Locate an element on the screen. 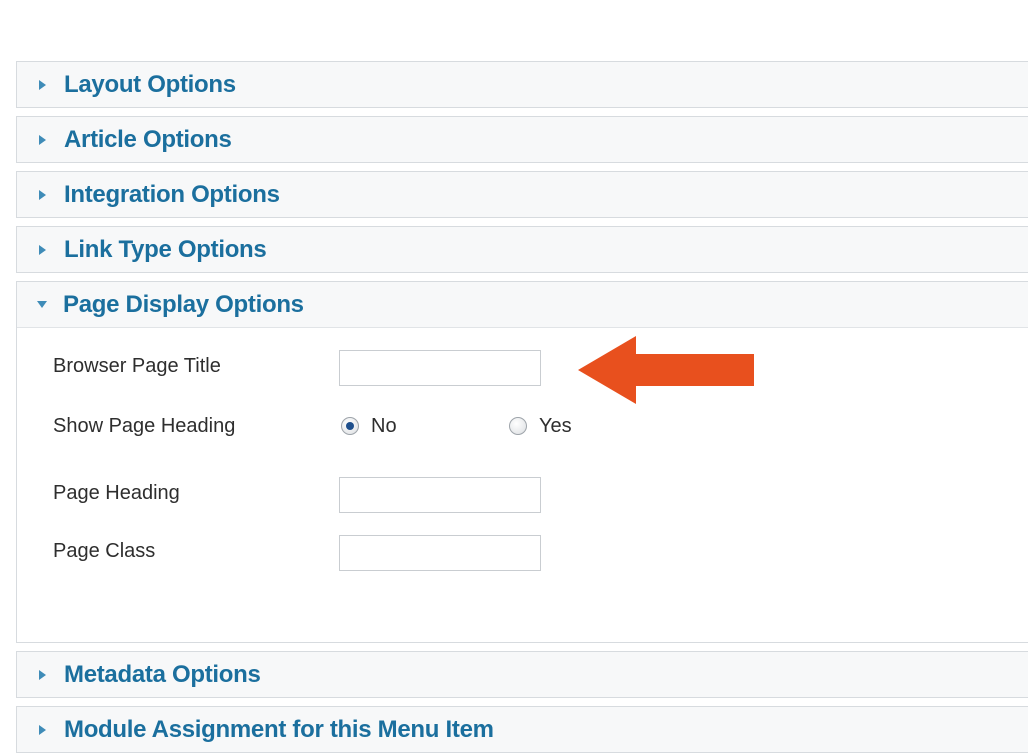  panel-integration-options: Integration Options is located at coordinates (522, 194).